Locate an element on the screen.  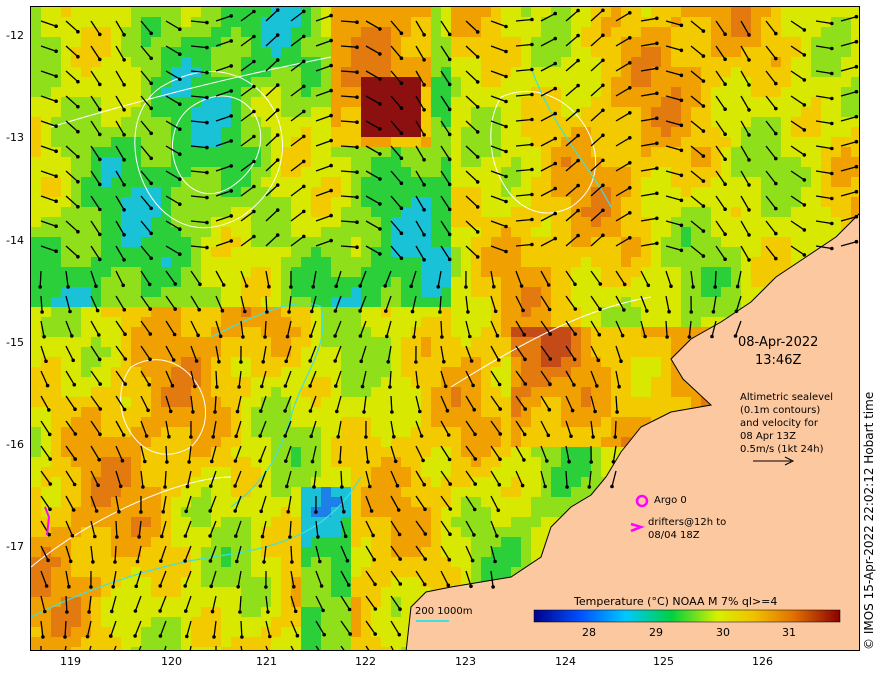
drifters-label: drifters@12h to 08/04 18Z is located at coordinates (687, 529).